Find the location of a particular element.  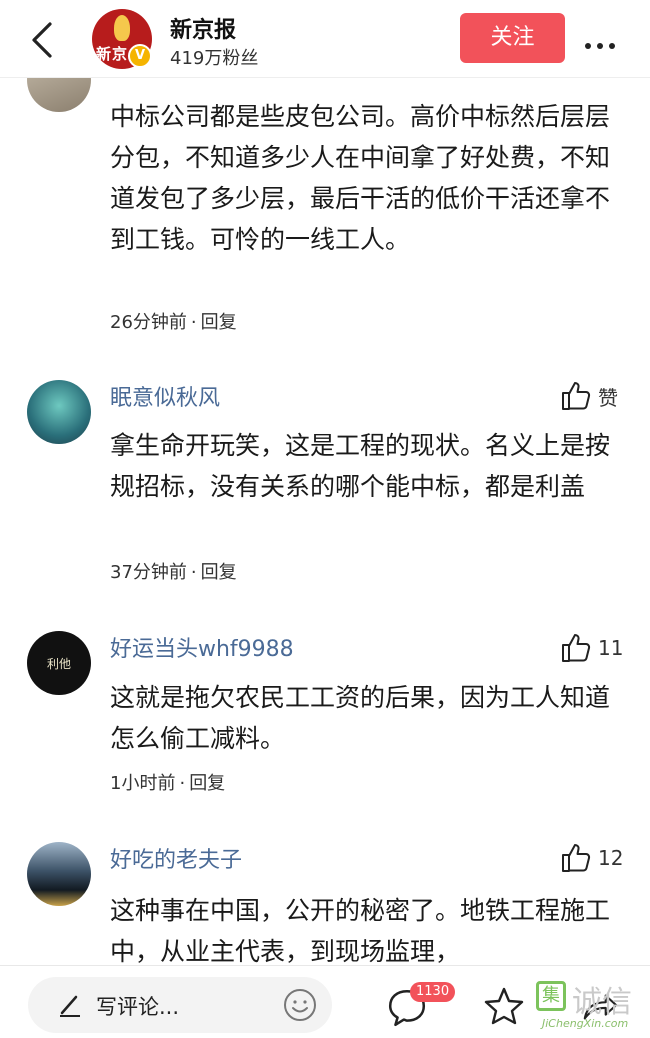

comment-meta: 37分钟前 · 回复 is located at coordinates (173, 572).